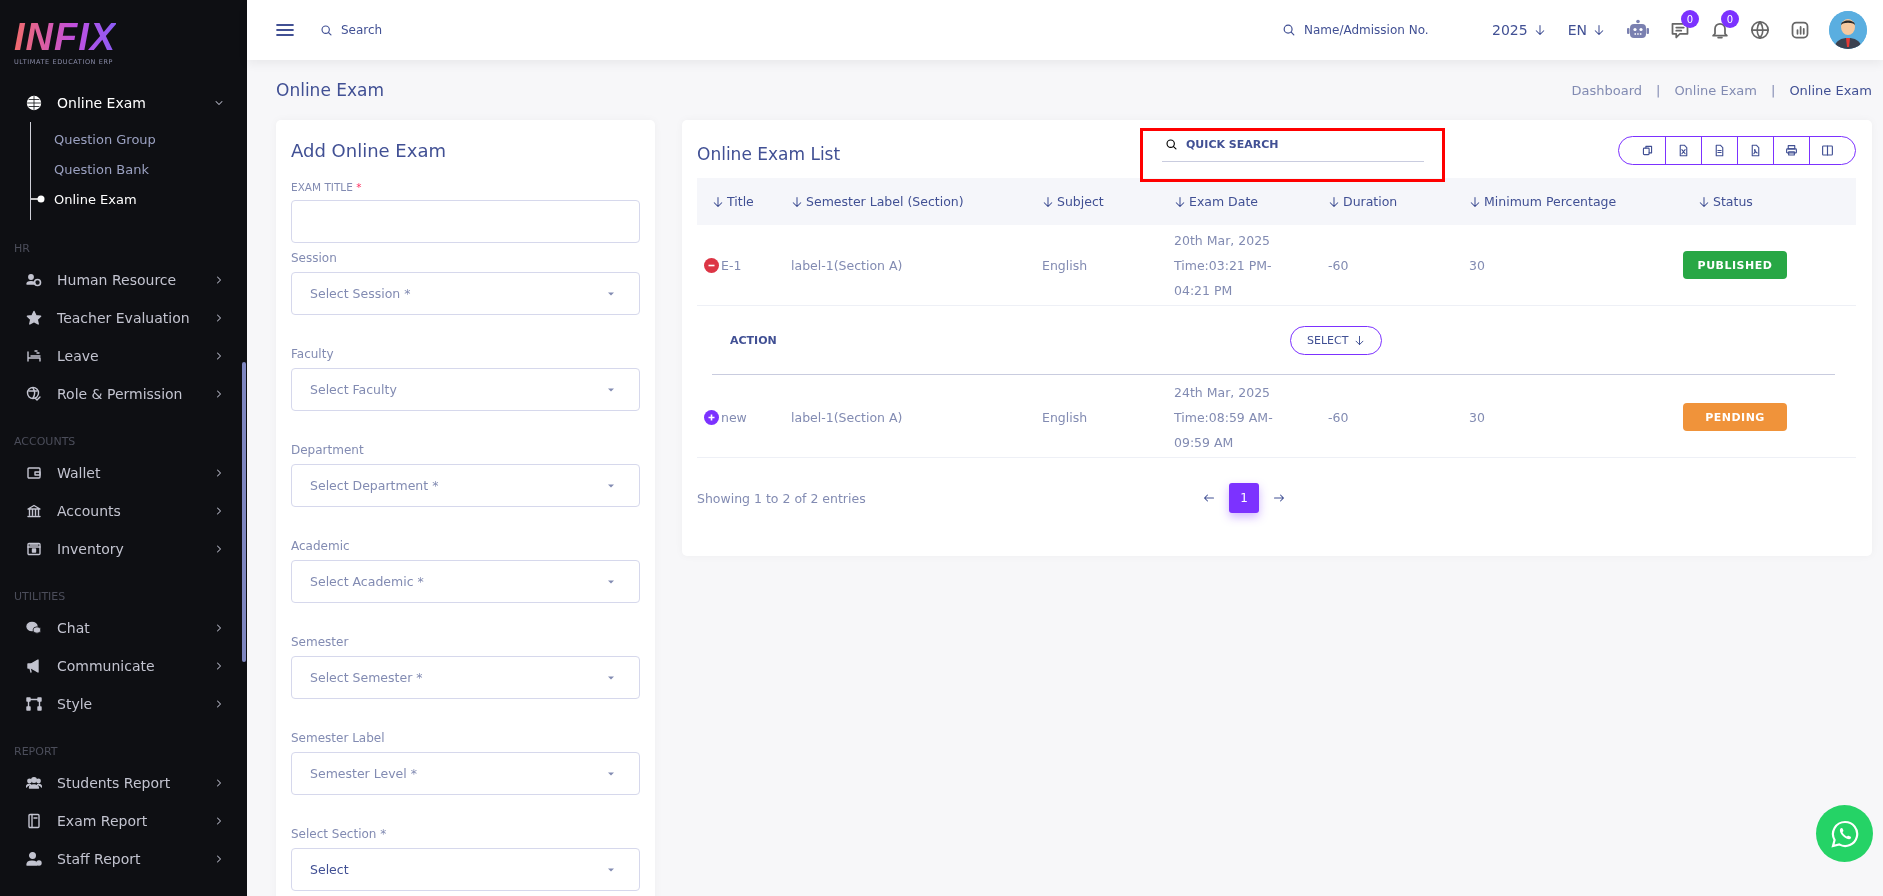  What do you see at coordinates (711, 265) in the screenshot?
I see `collapse-button` at bounding box center [711, 265].